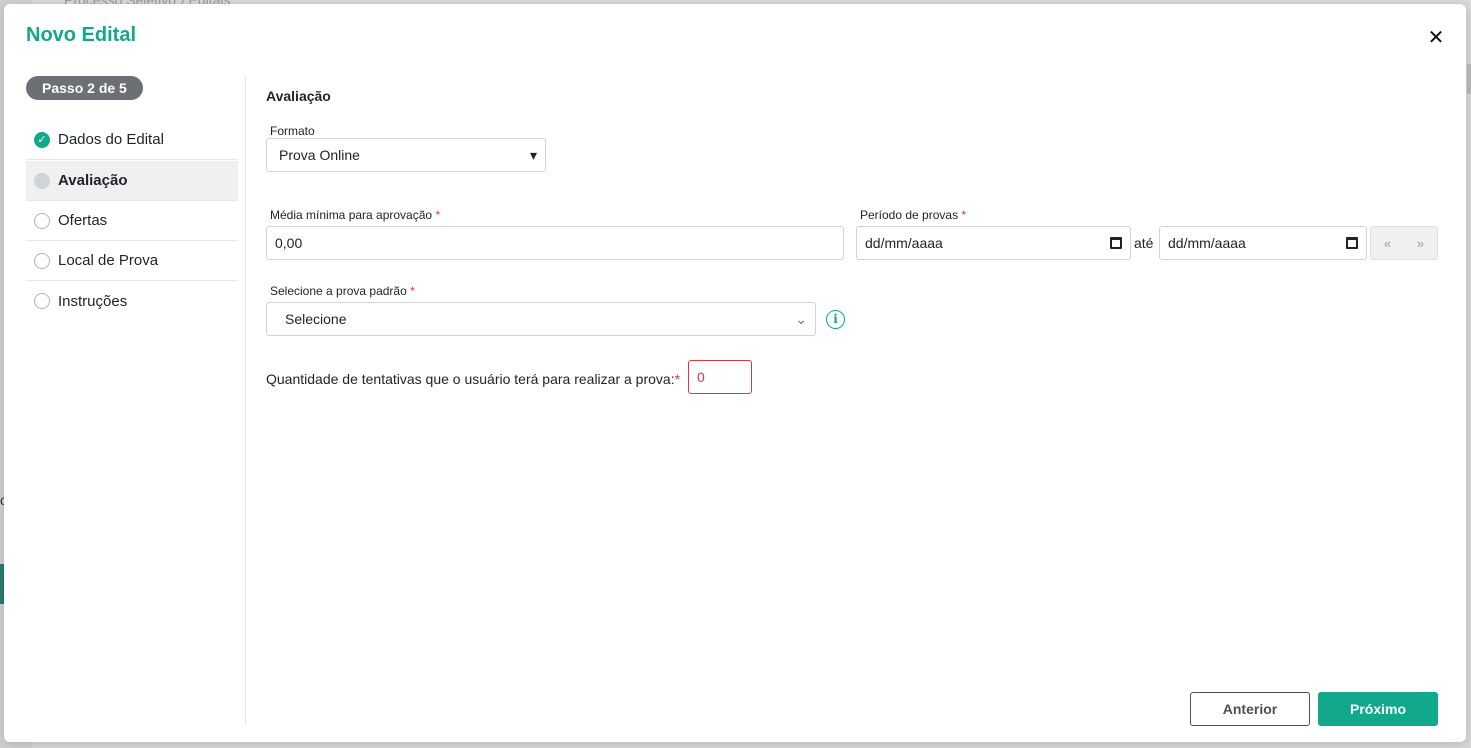 This screenshot has height=748, width=1471. What do you see at coordinates (93, 180) in the screenshot?
I see `step-label: Avaliação` at bounding box center [93, 180].